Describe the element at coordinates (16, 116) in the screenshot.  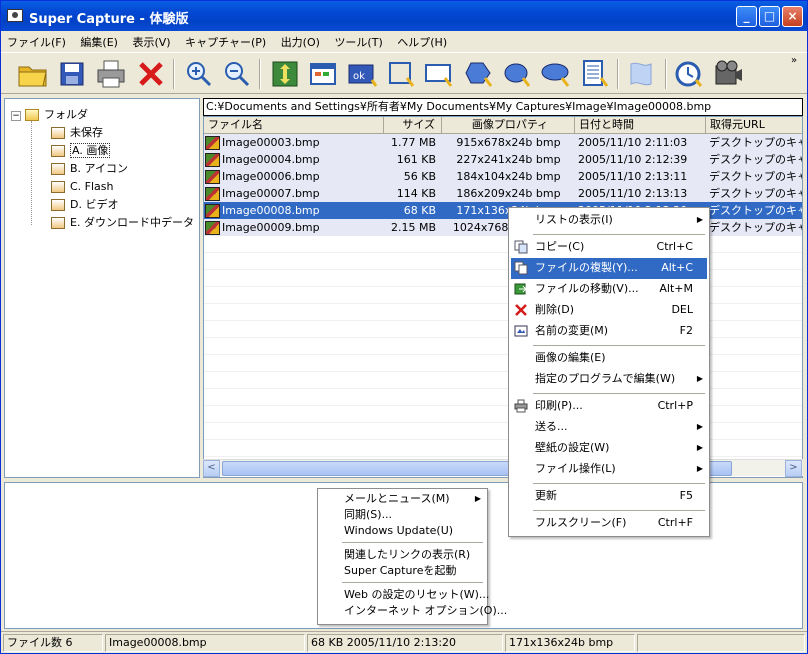
I see `tree-expander: −` at that location.